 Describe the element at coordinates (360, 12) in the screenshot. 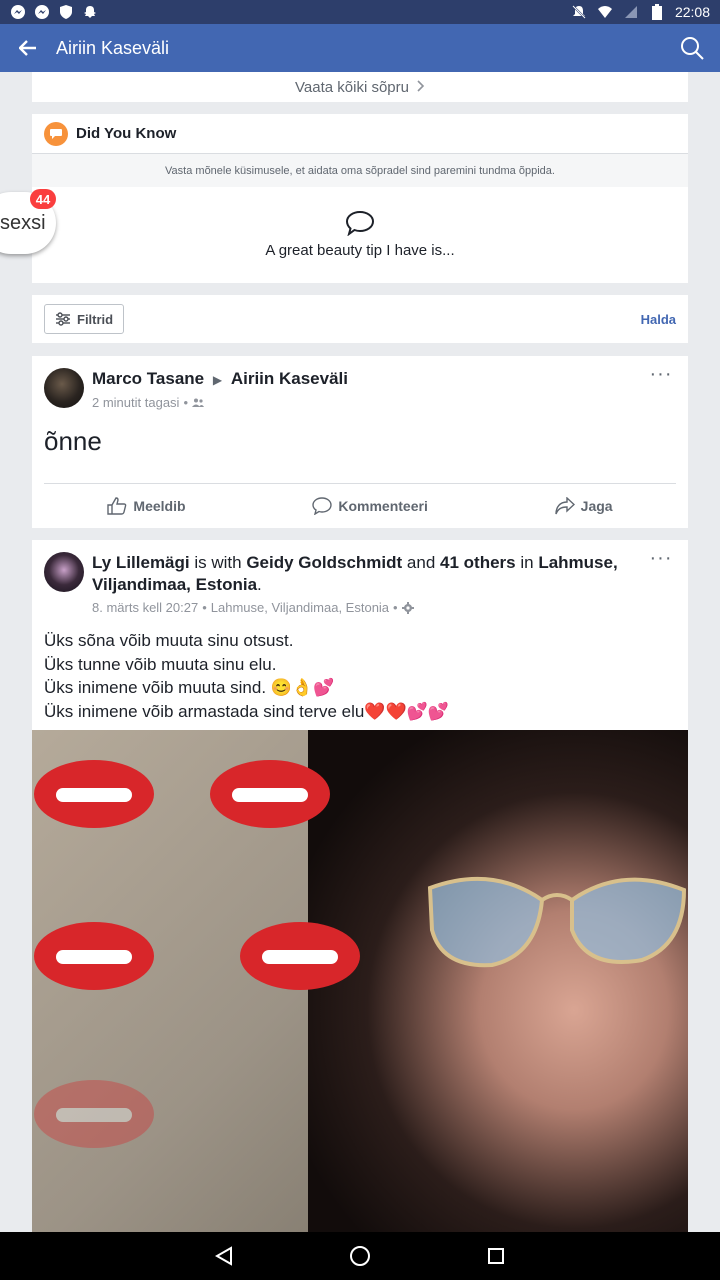

I see `status-bar: 22:08` at that location.